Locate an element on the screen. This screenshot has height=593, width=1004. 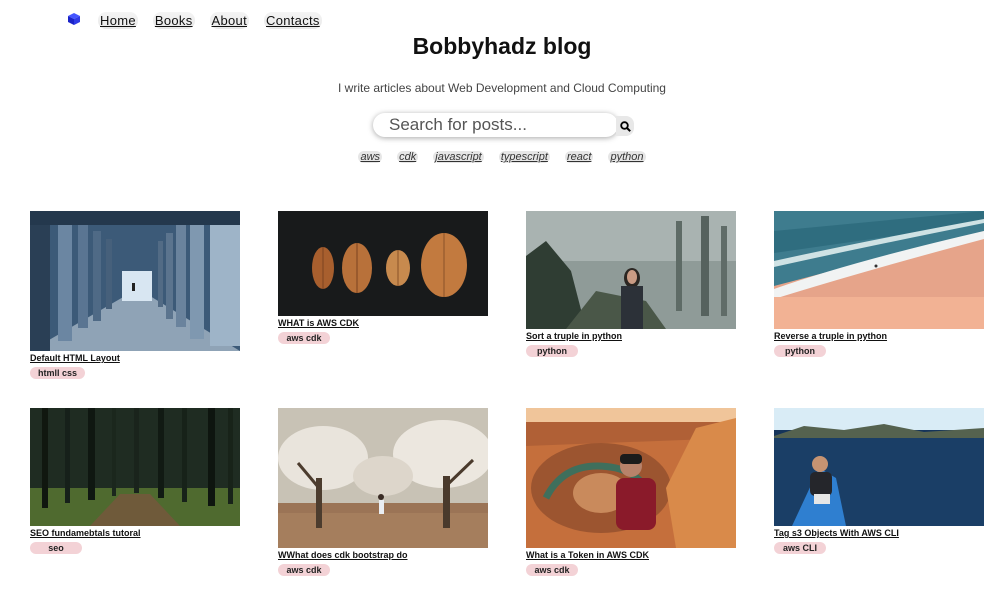
post-card: SEO fundamebtals tutoral seo is located at coordinates (135, 482).